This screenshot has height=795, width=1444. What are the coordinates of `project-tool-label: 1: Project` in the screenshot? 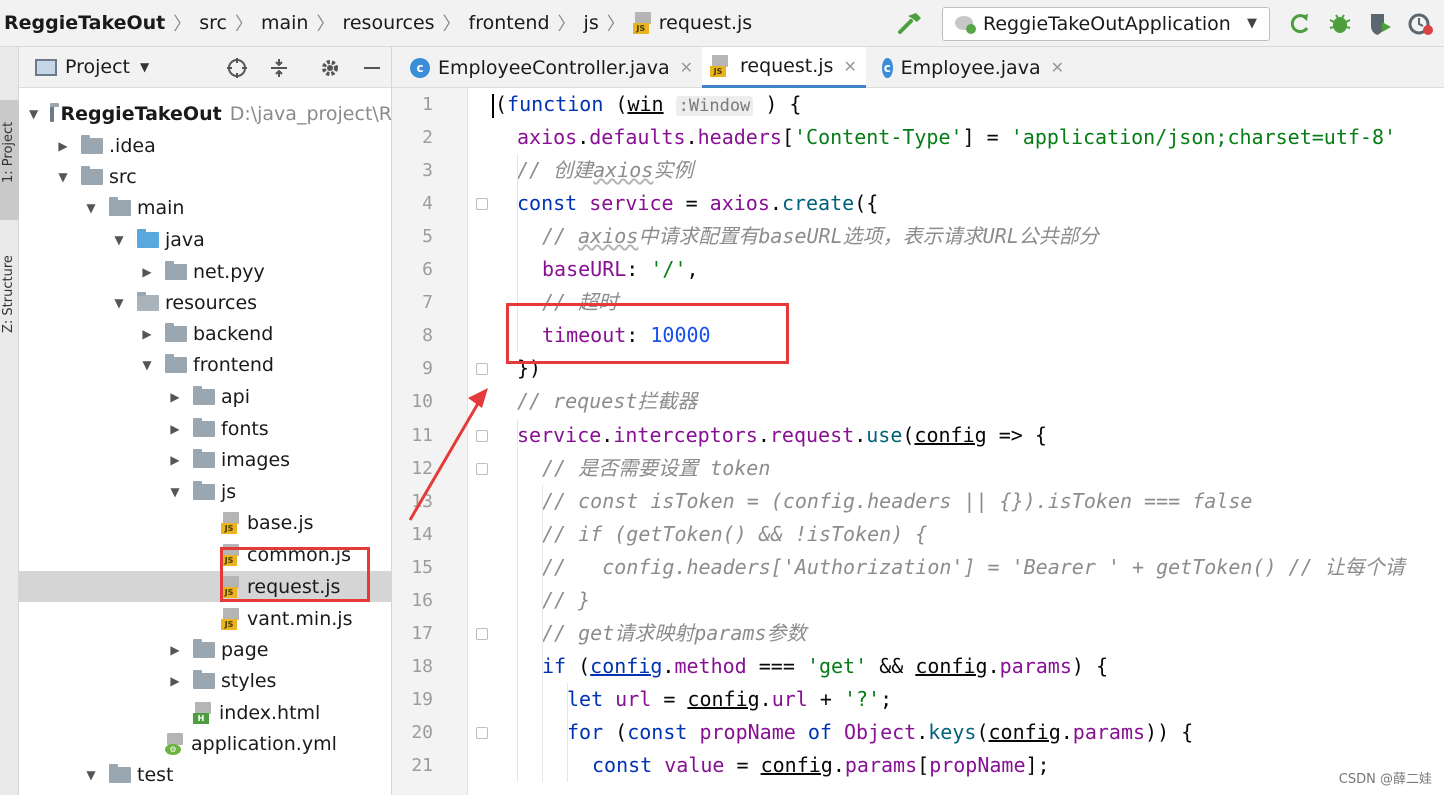 It's located at (8, 152).